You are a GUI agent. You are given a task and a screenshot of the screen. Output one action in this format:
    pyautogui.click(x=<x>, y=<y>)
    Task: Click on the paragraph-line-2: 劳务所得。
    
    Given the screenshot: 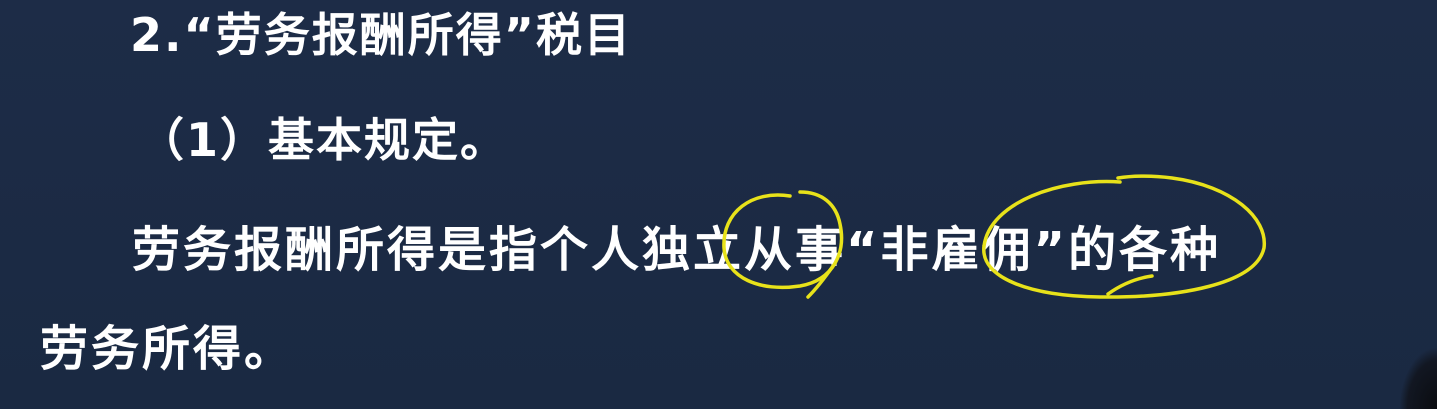 What is the action you would take?
    pyautogui.click(x=168, y=349)
    